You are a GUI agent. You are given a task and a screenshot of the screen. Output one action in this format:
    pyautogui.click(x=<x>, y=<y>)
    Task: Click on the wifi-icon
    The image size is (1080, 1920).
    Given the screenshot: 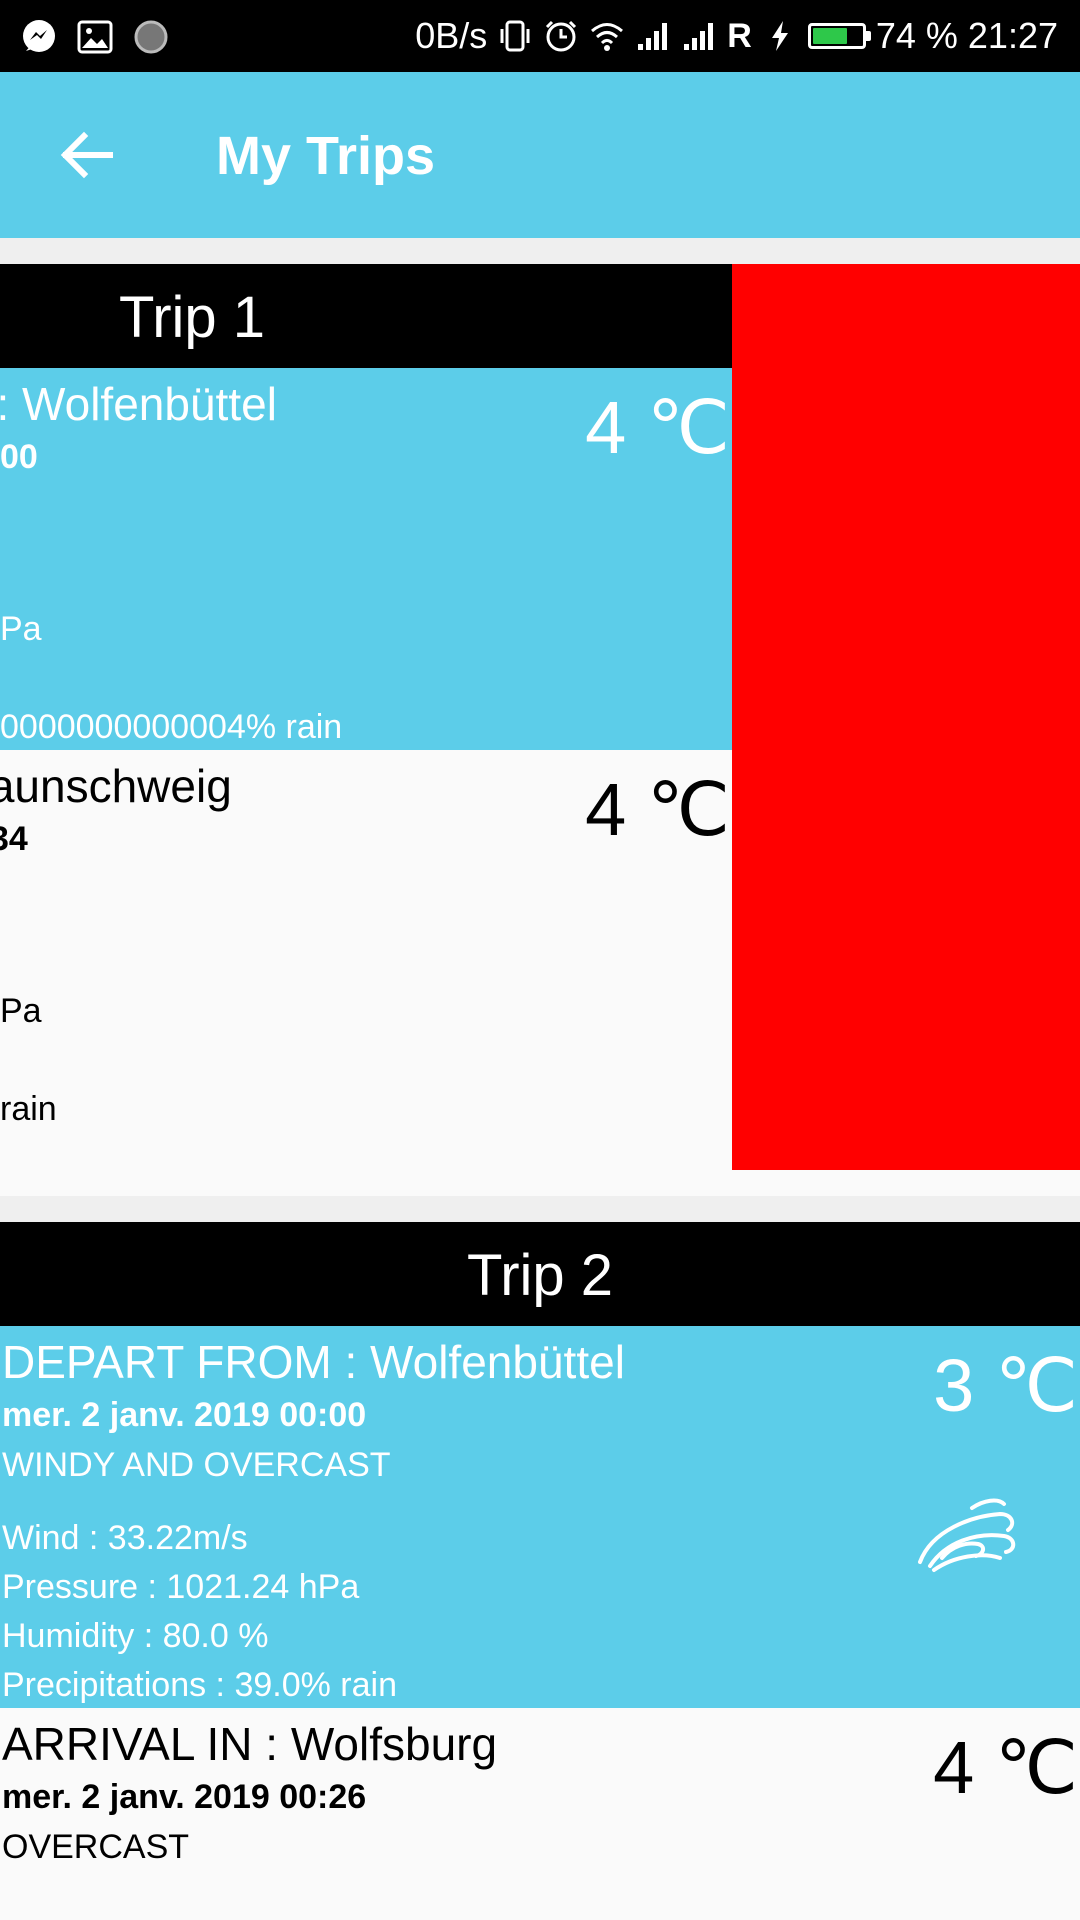 What is the action you would take?
    pyautogui.click(x=607, y=37)
    